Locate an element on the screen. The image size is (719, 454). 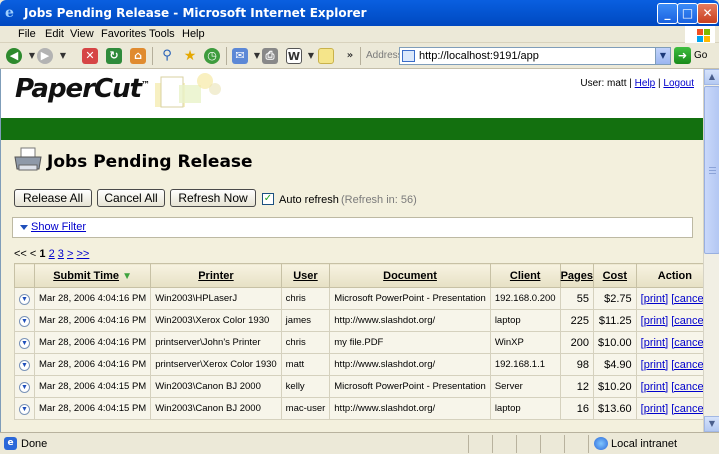
address-url: http://localhost:9191/app is located at coordinates (479, 56).